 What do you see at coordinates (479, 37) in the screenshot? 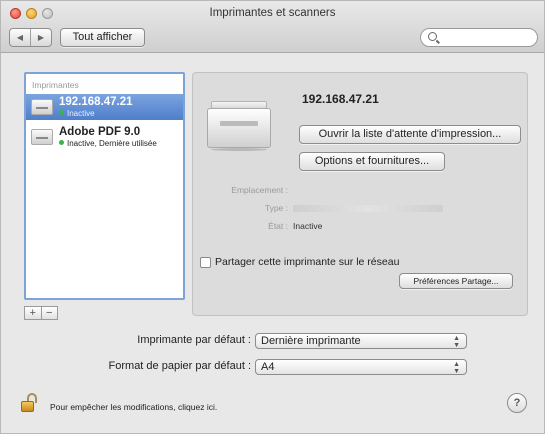
I see `search-field` at bounding box center [479, 37].